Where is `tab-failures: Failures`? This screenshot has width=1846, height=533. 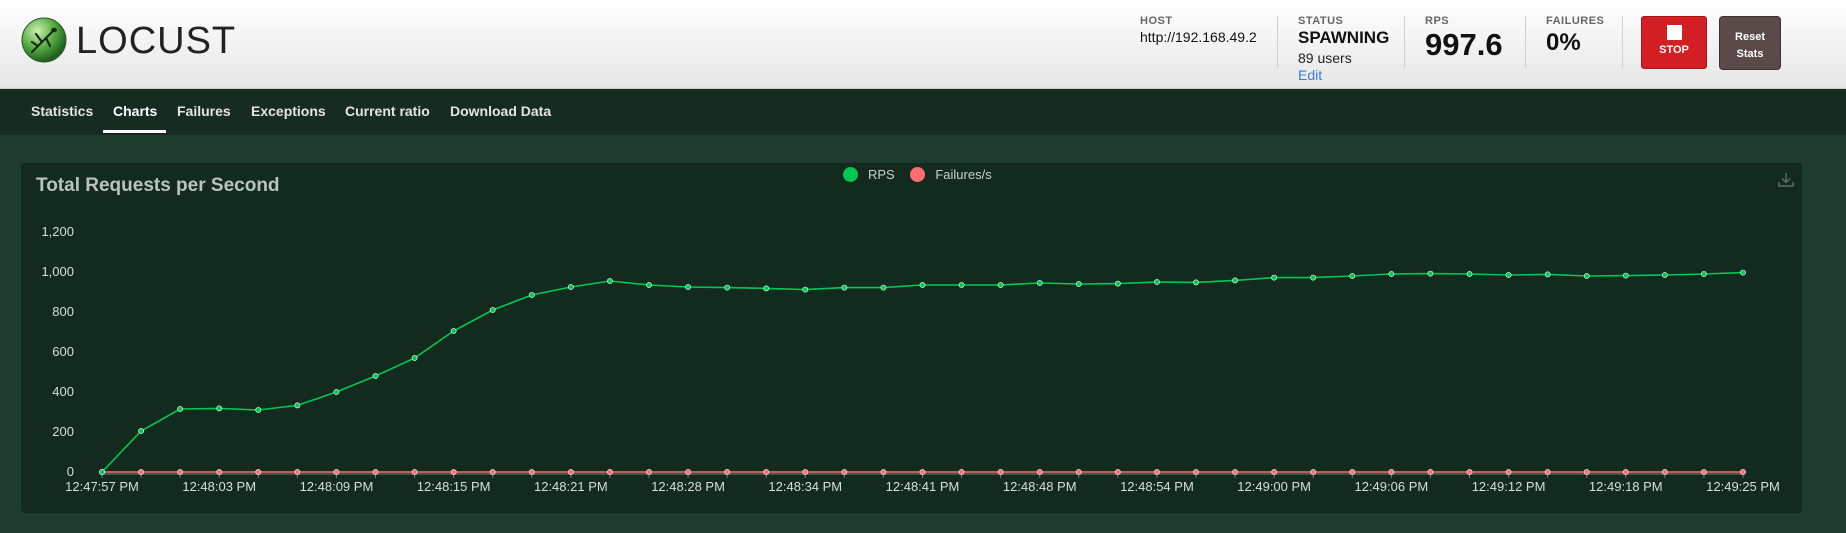
tab-failures: Failures is located at coordinates (204, 111).